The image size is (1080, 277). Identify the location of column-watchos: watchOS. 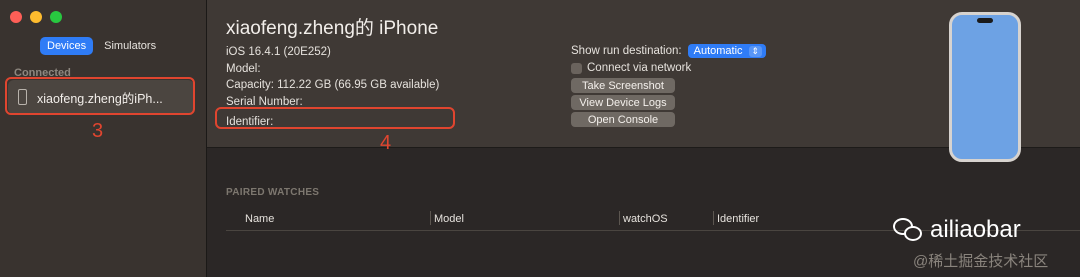
(645, 219).